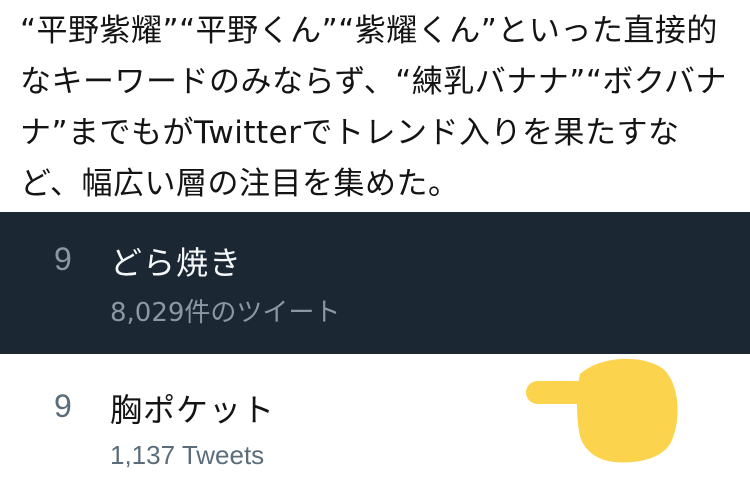 The width and height of the screenshot is (750, 498). What do you see at coordinates (602, 410) in the screenshot?
I see `backhand-index-pointing-right-icon` at bounding box center [602, 410].